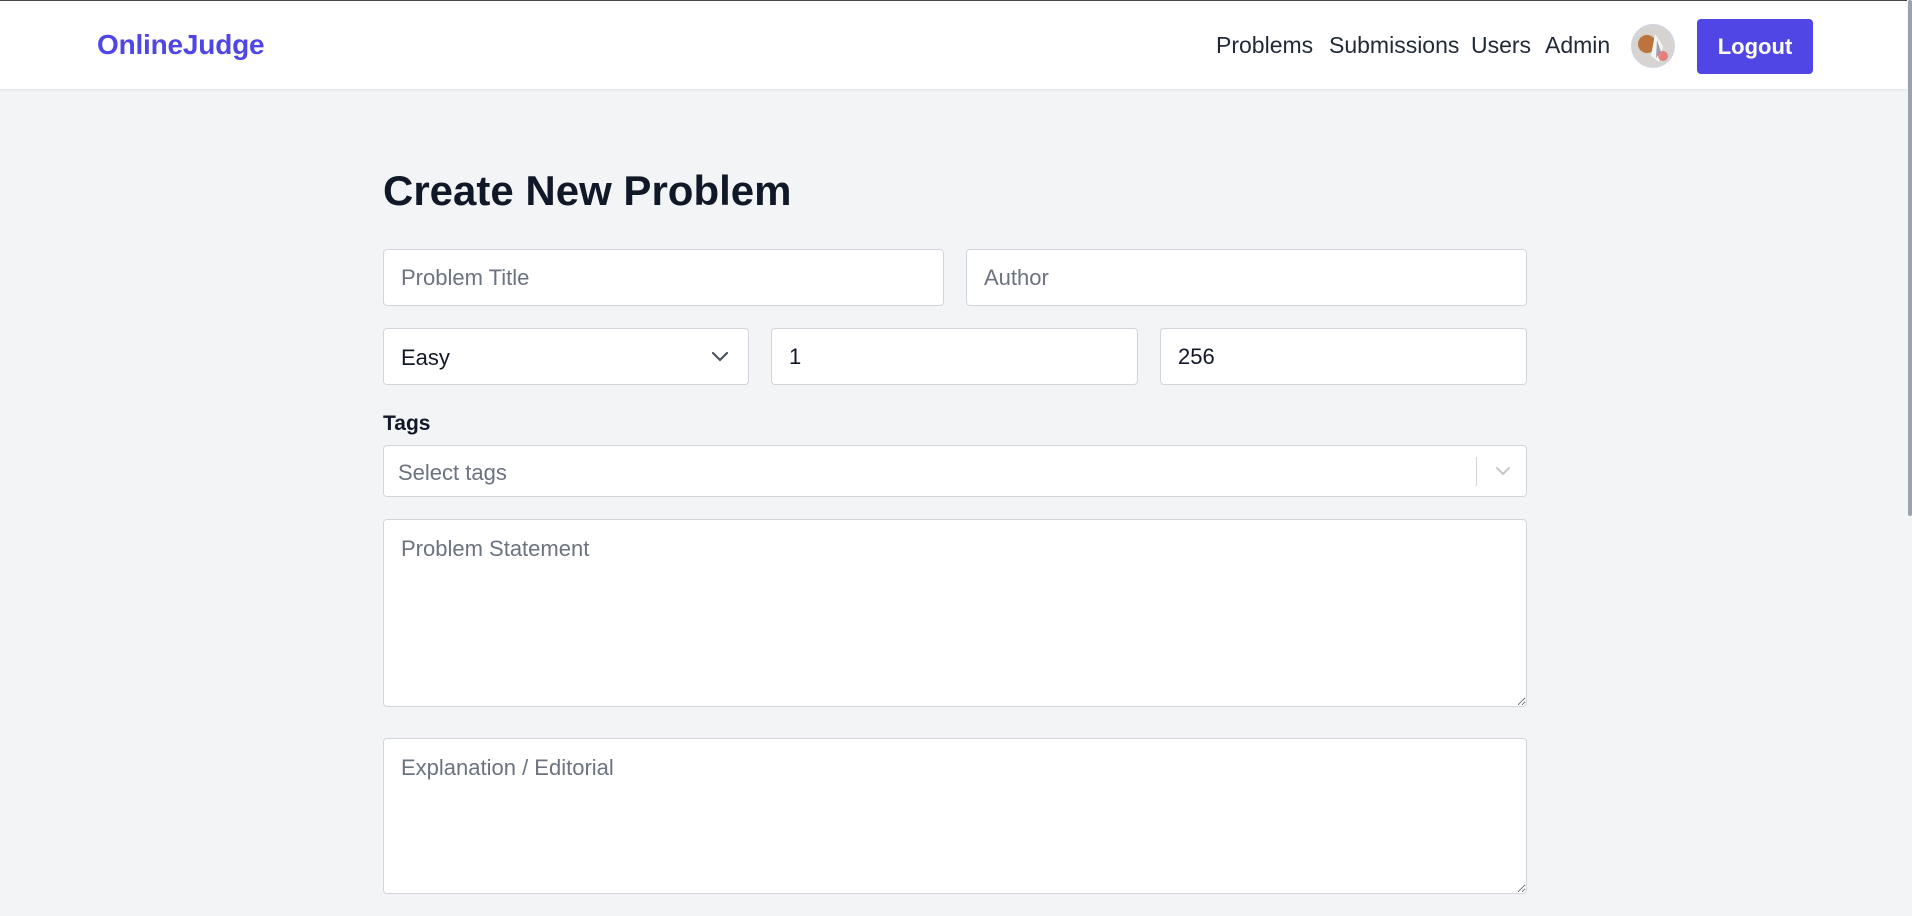 The width and height of the screenshot is (1912, 916). Describe the element at coordinates (954, 356) in the screenshot. I see `time-limit-input` at that location.